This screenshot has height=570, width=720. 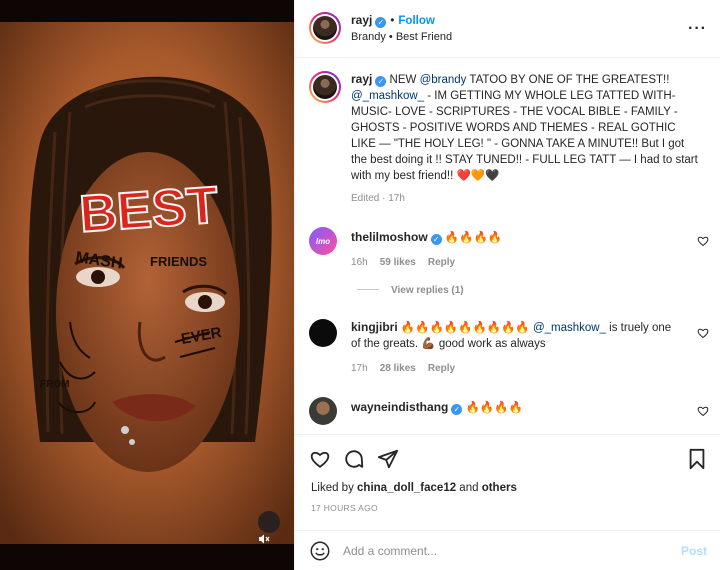 I want to click on volume-muted-icon, so click(x=269, y=527).